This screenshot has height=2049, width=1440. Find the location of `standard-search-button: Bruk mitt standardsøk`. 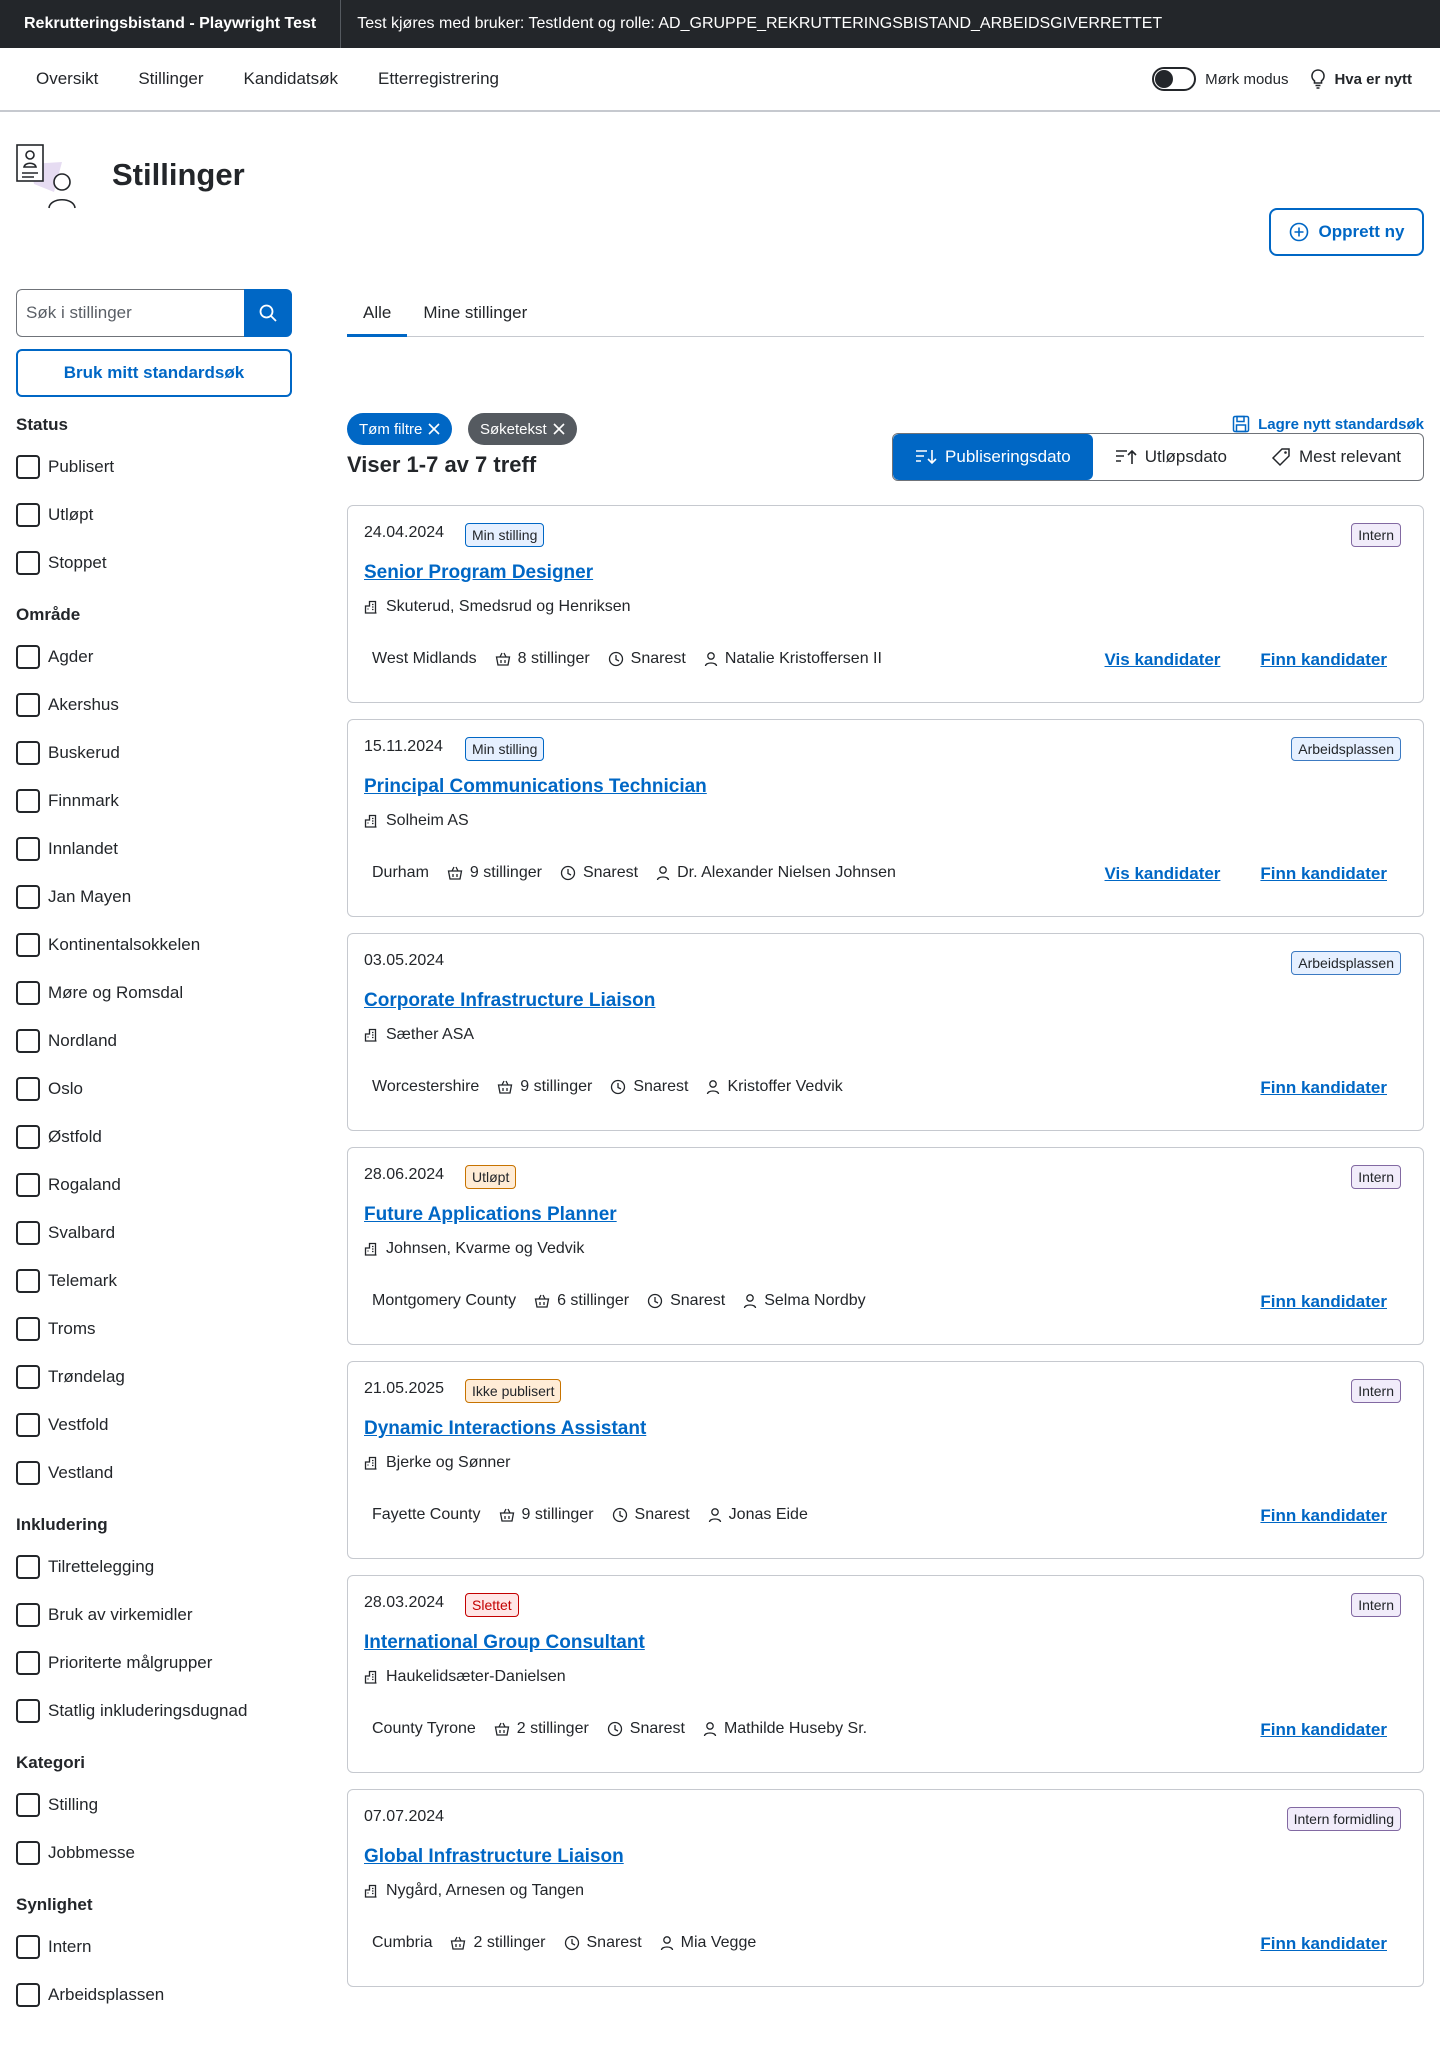

standard-search-button: Bruk mitt standardsøk is located at coordinates (154, 373).